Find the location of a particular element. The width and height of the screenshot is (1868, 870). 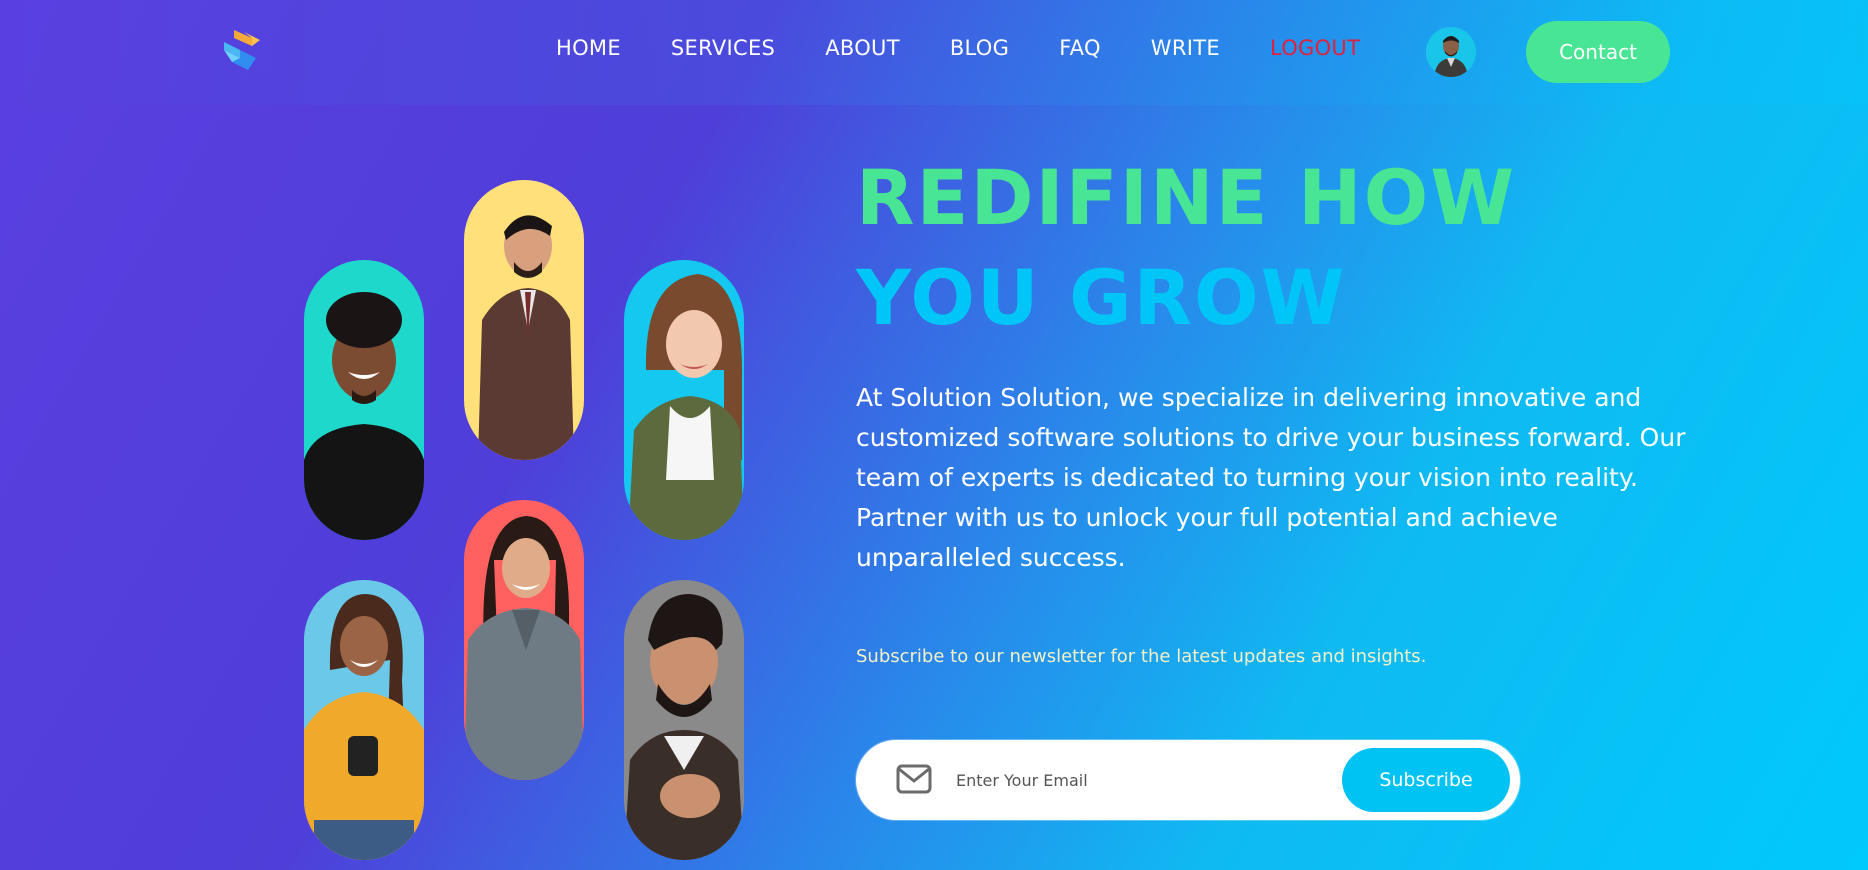

nav-home: HOME is located at coordinates (588, 48).